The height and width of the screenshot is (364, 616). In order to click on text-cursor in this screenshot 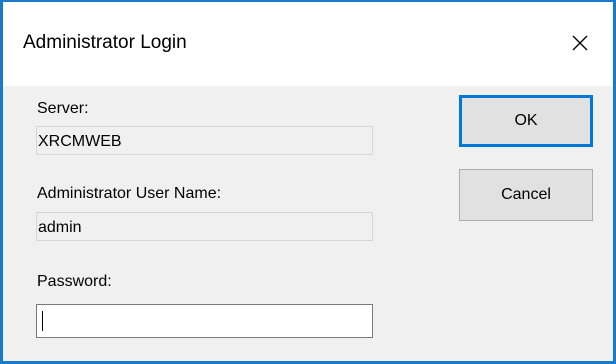, I will do `click(42, 321)`.